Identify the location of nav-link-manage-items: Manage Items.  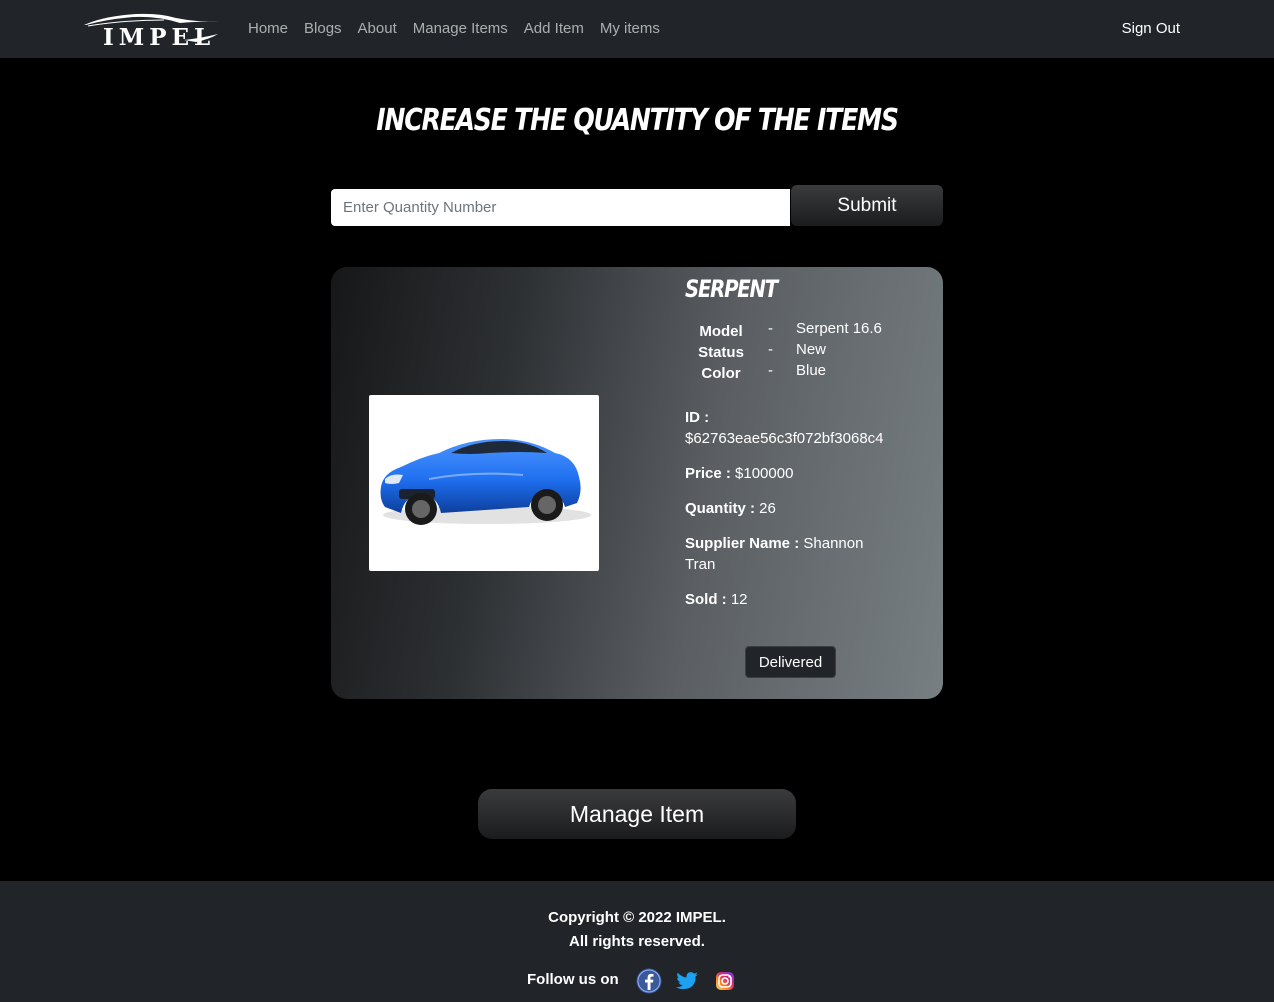
(460, 28).